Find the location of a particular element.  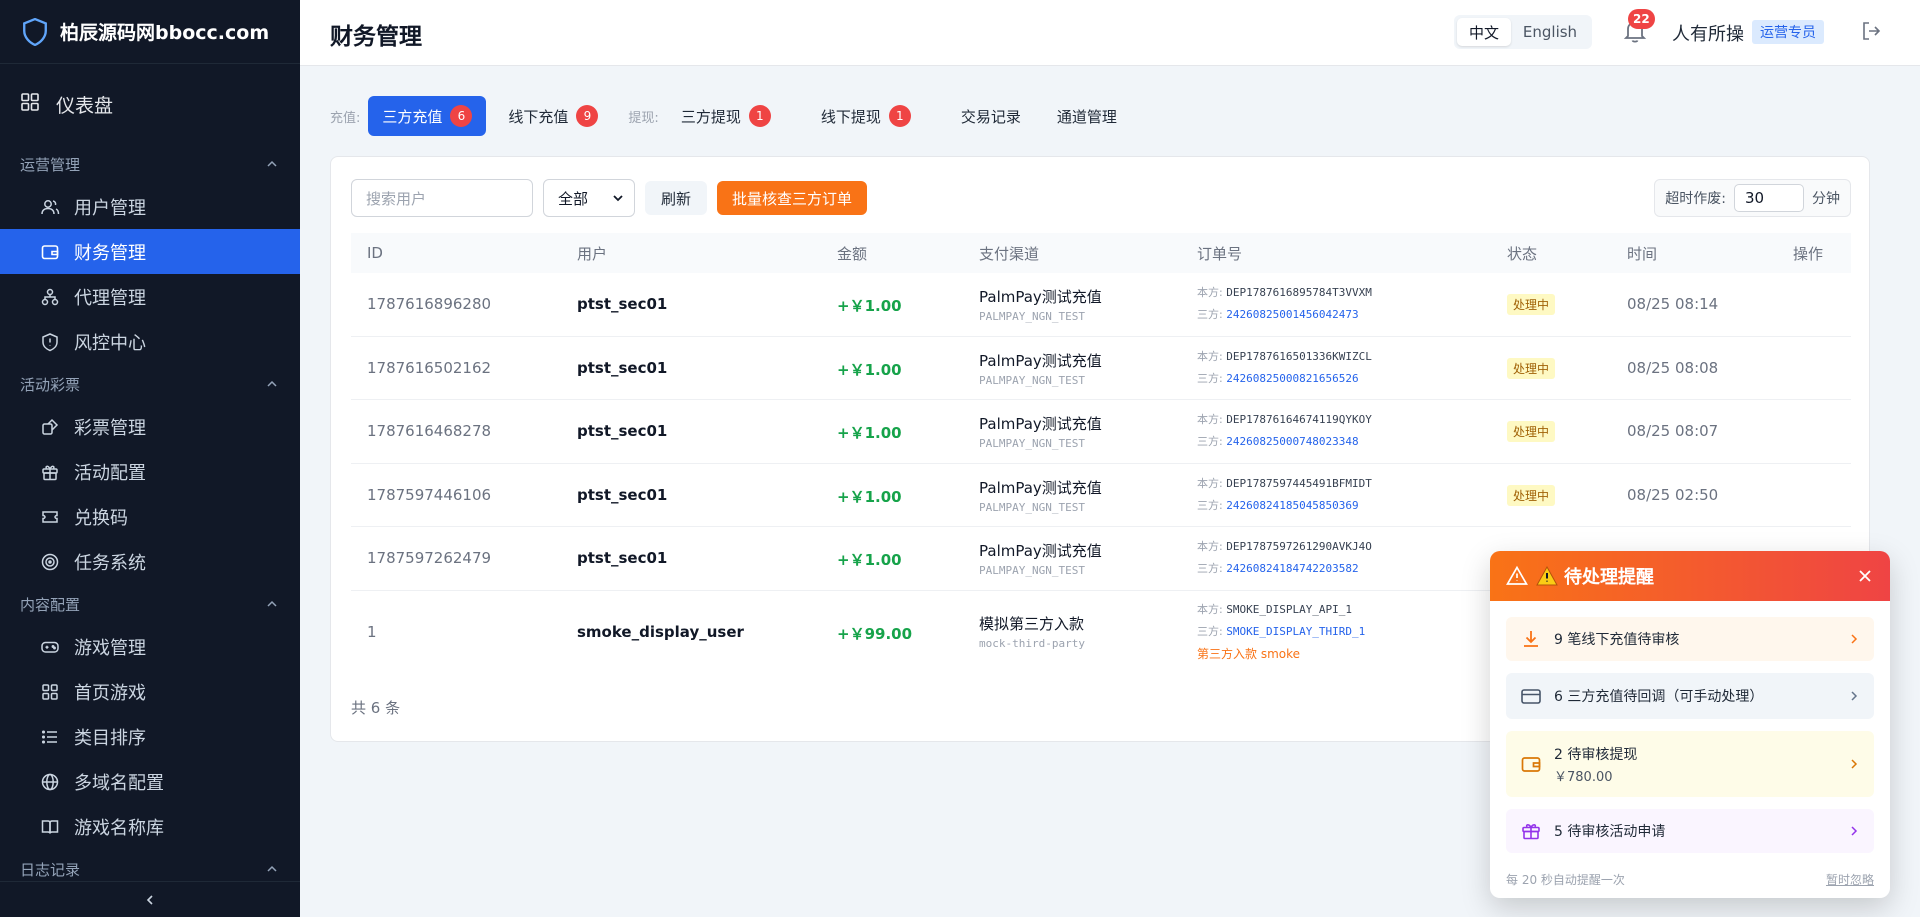

hierarchy-icon is located at coordinates (50, 297).